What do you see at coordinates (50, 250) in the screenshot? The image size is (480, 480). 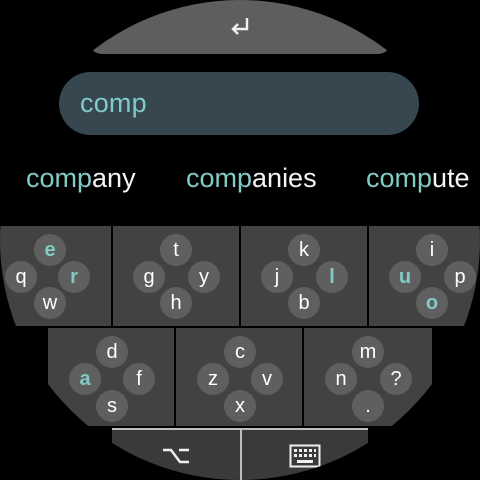 I see `key-e: e` at bounding box center [50, 250].